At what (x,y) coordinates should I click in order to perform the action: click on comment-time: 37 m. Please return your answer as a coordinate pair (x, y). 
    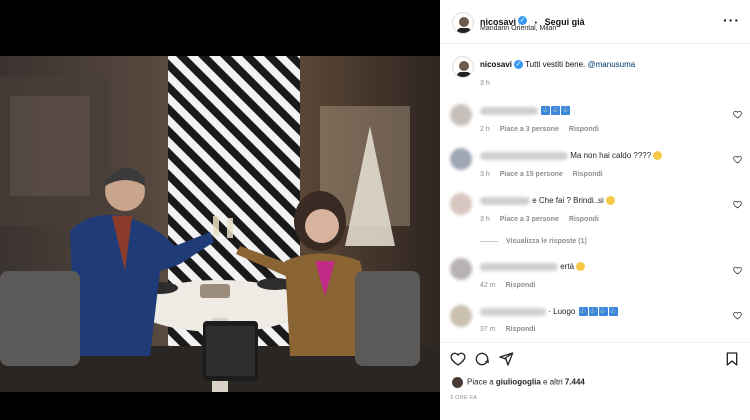
    Looking at the image, I should click on (488, 329).